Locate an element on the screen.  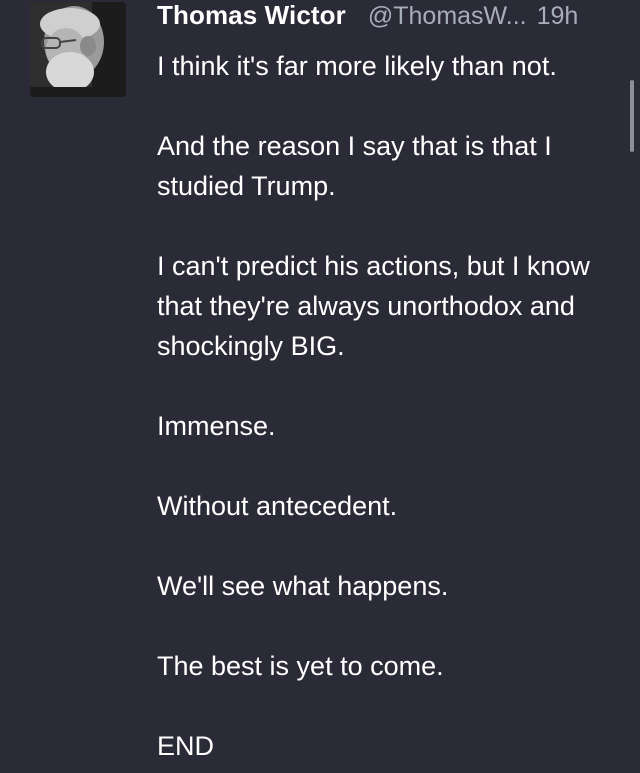
tweet-header: Thomas Wictor @ThomasW... 19h is located at coordinates (367, 16).